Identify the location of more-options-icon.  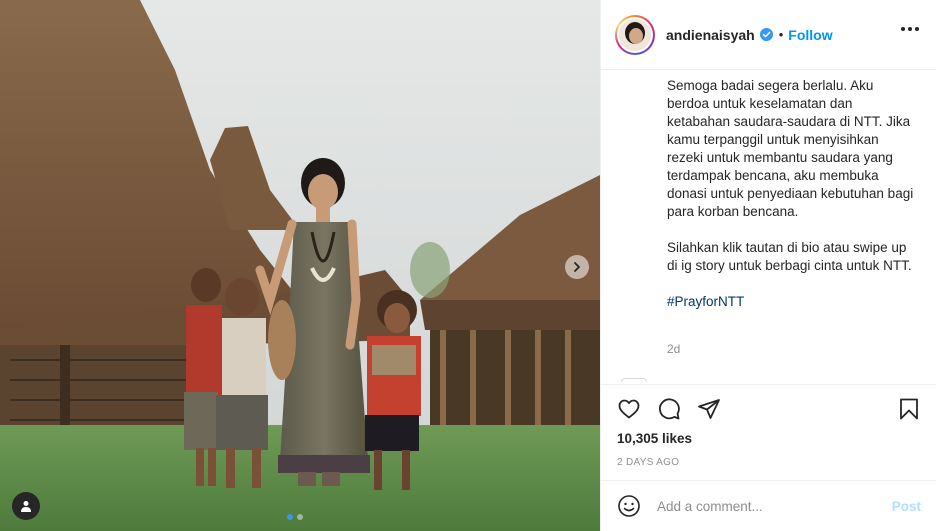
(903, 29).